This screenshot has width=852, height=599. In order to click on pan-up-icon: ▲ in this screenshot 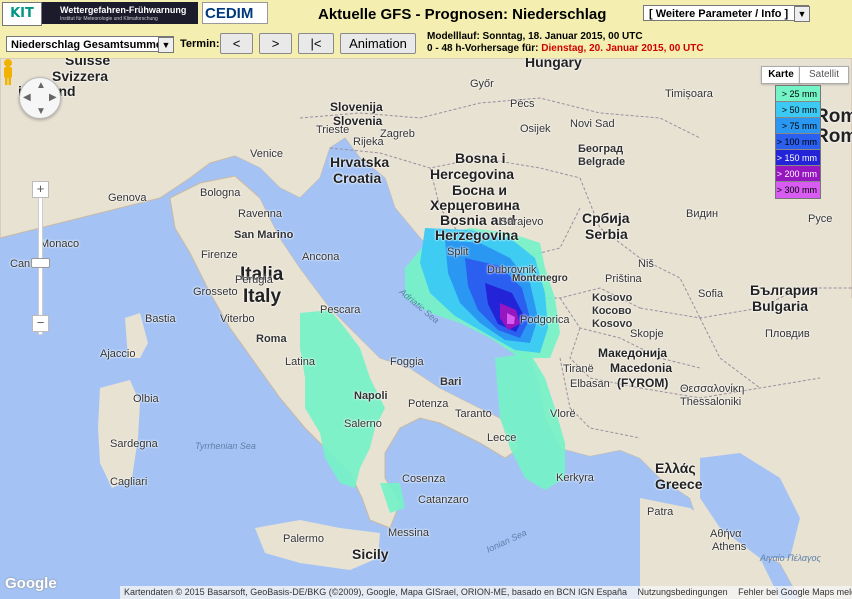, I will do `click(41, 85)`.